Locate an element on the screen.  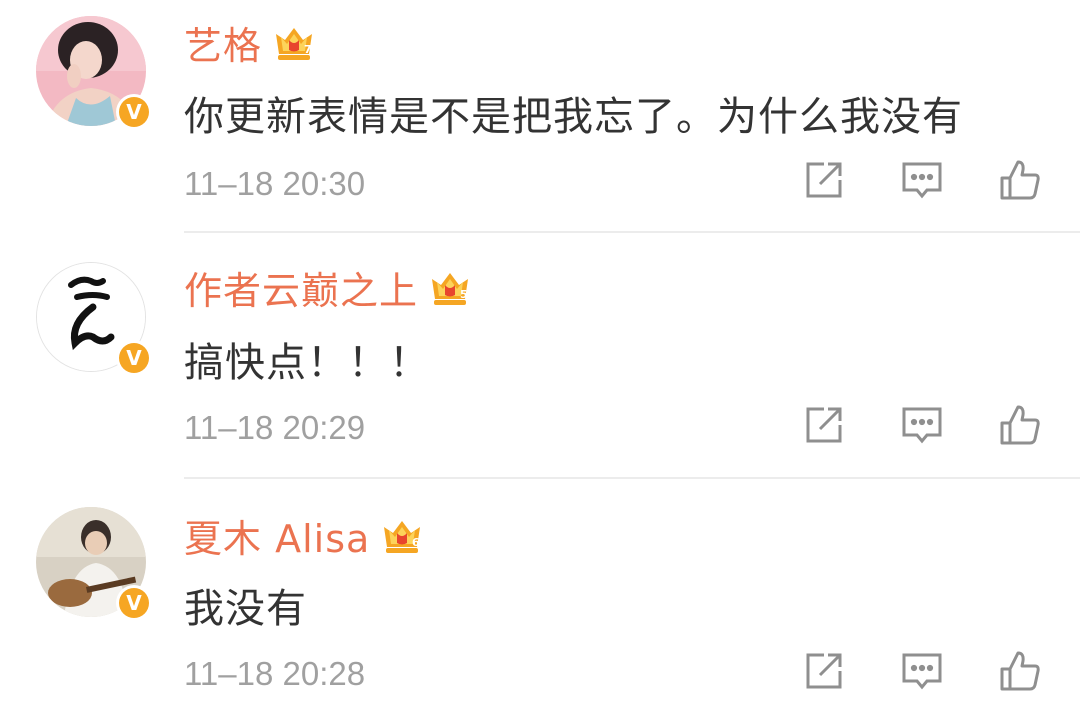
username-row: 艺格 7 is located at coordinates (250, 43).